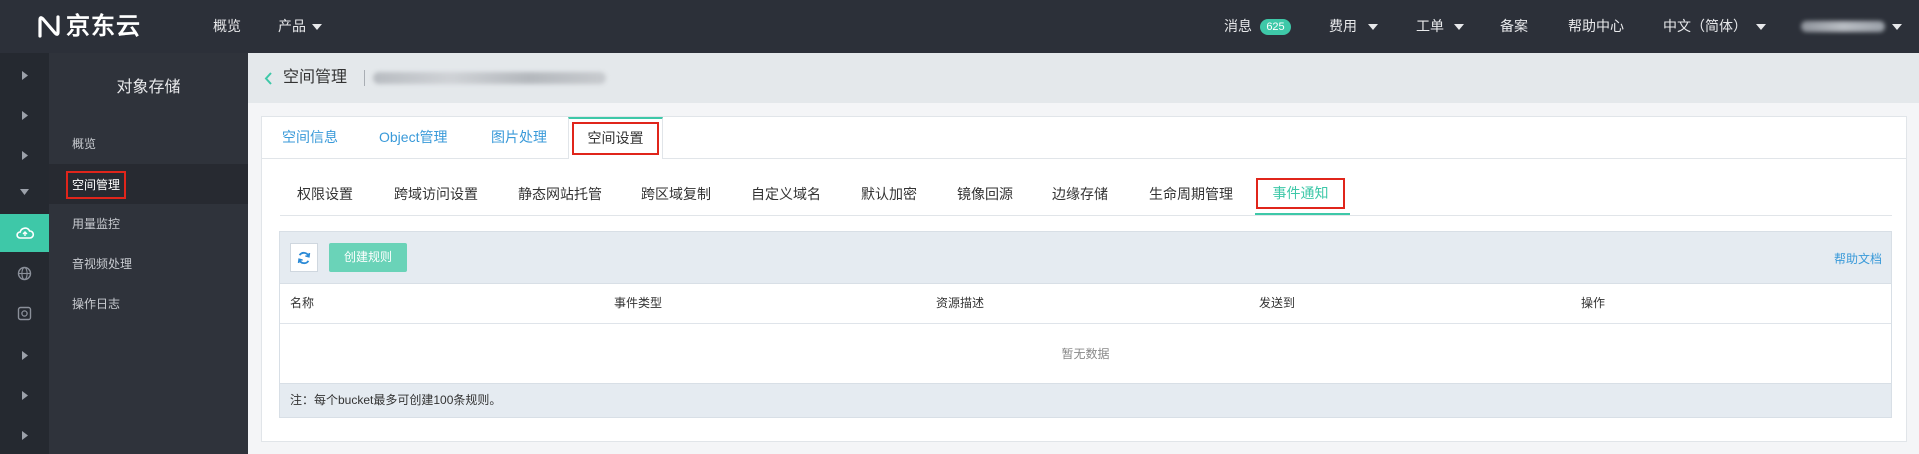 This screenshot has width=1919, height=454. I want to click on refresh-icon, so click(304, 257).